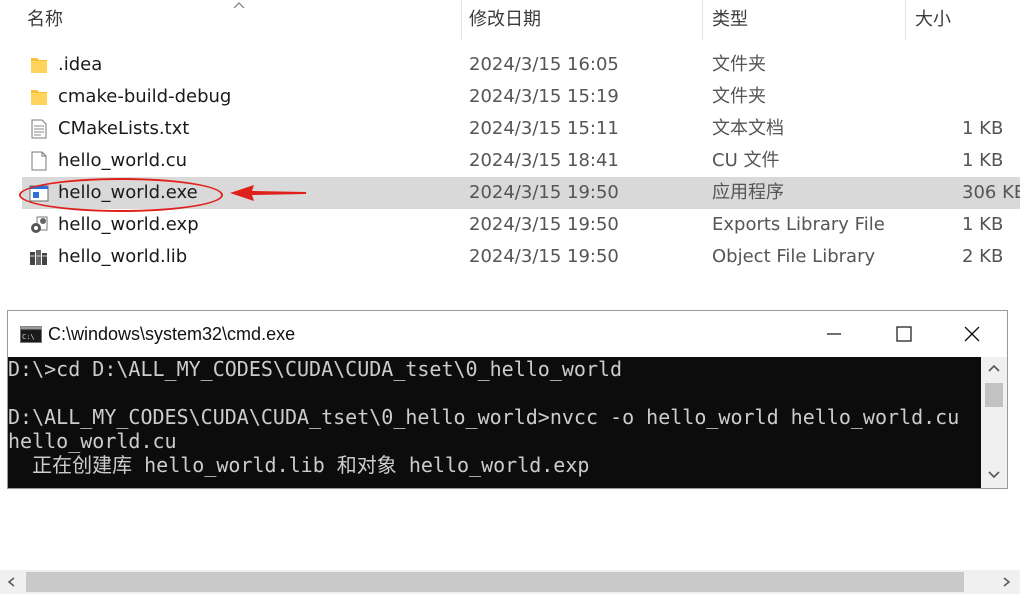 The height and width of the screenshot is (594, 1020). What do you see at coordinates (28, 337) in the screenshot?
I see `svg-text: C:\` at bounding box center [28, 337].